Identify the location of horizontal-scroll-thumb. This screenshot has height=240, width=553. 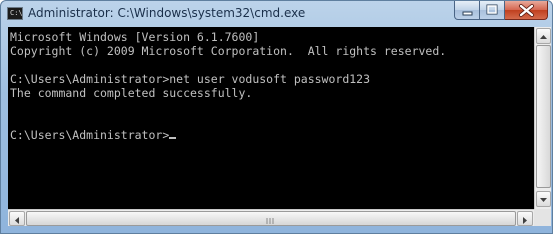
(271, 218).